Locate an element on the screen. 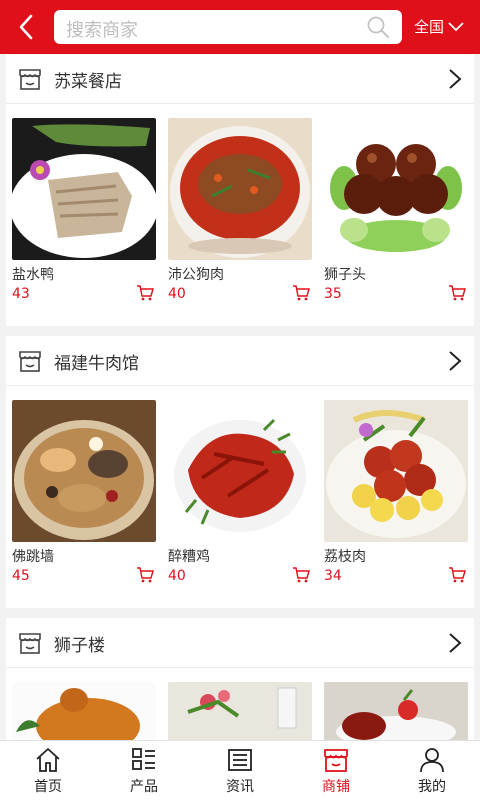 Image resolution: width=480 pixels, height=800 pixels. shop-name: 苏菜餐店 is located at coordinates (88, 82).